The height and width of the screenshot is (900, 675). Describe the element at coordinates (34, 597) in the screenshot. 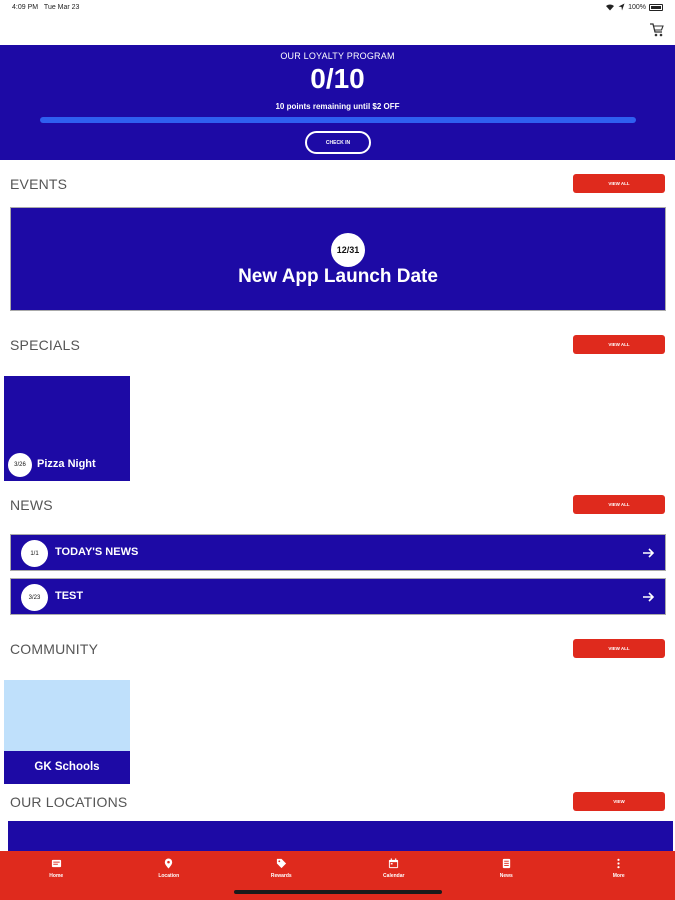

I see `news-date-badge: 3/23` at that location.